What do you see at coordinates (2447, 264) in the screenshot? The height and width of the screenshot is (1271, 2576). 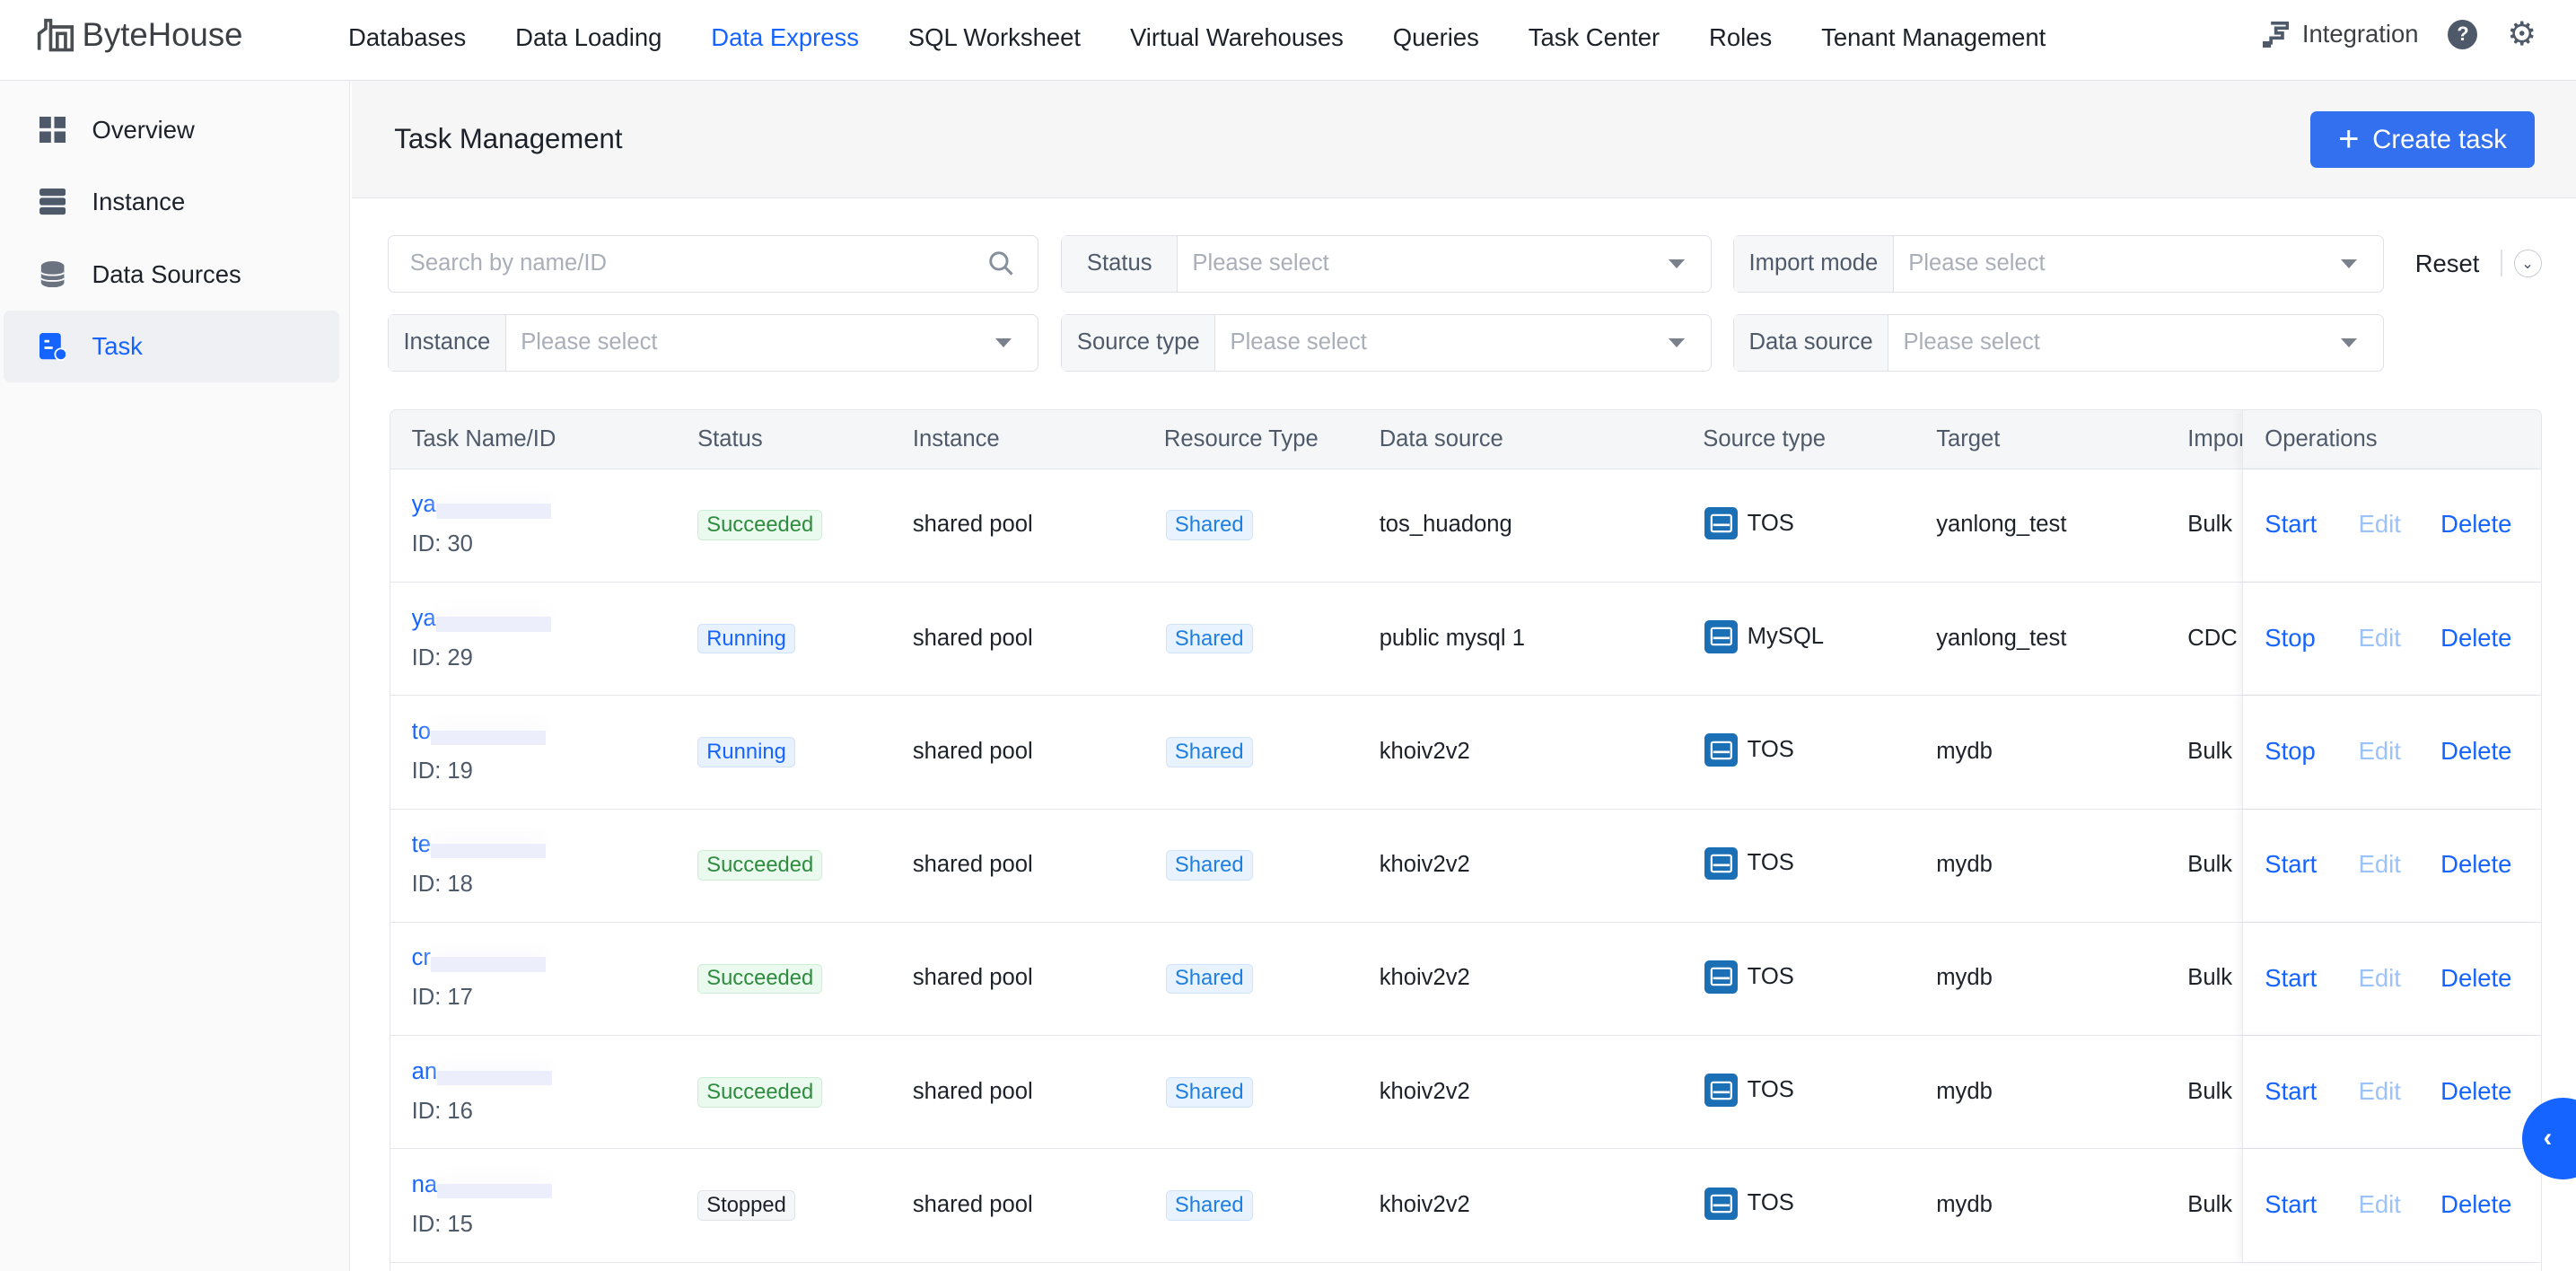 I see `reset-button: Reset` at bounding box center [2447, 264].